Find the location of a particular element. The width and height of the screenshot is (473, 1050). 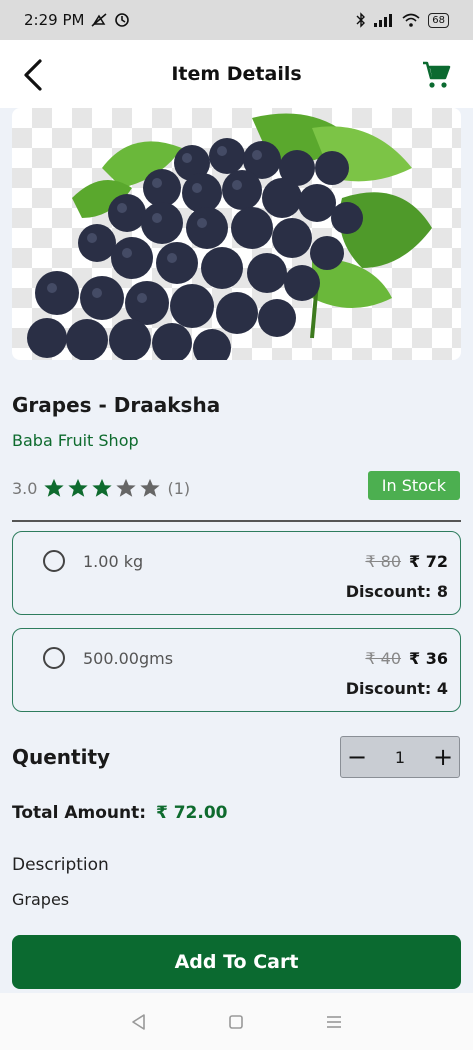

shop-name: Baba Fruit Shop is located at coordinates (75, 440).